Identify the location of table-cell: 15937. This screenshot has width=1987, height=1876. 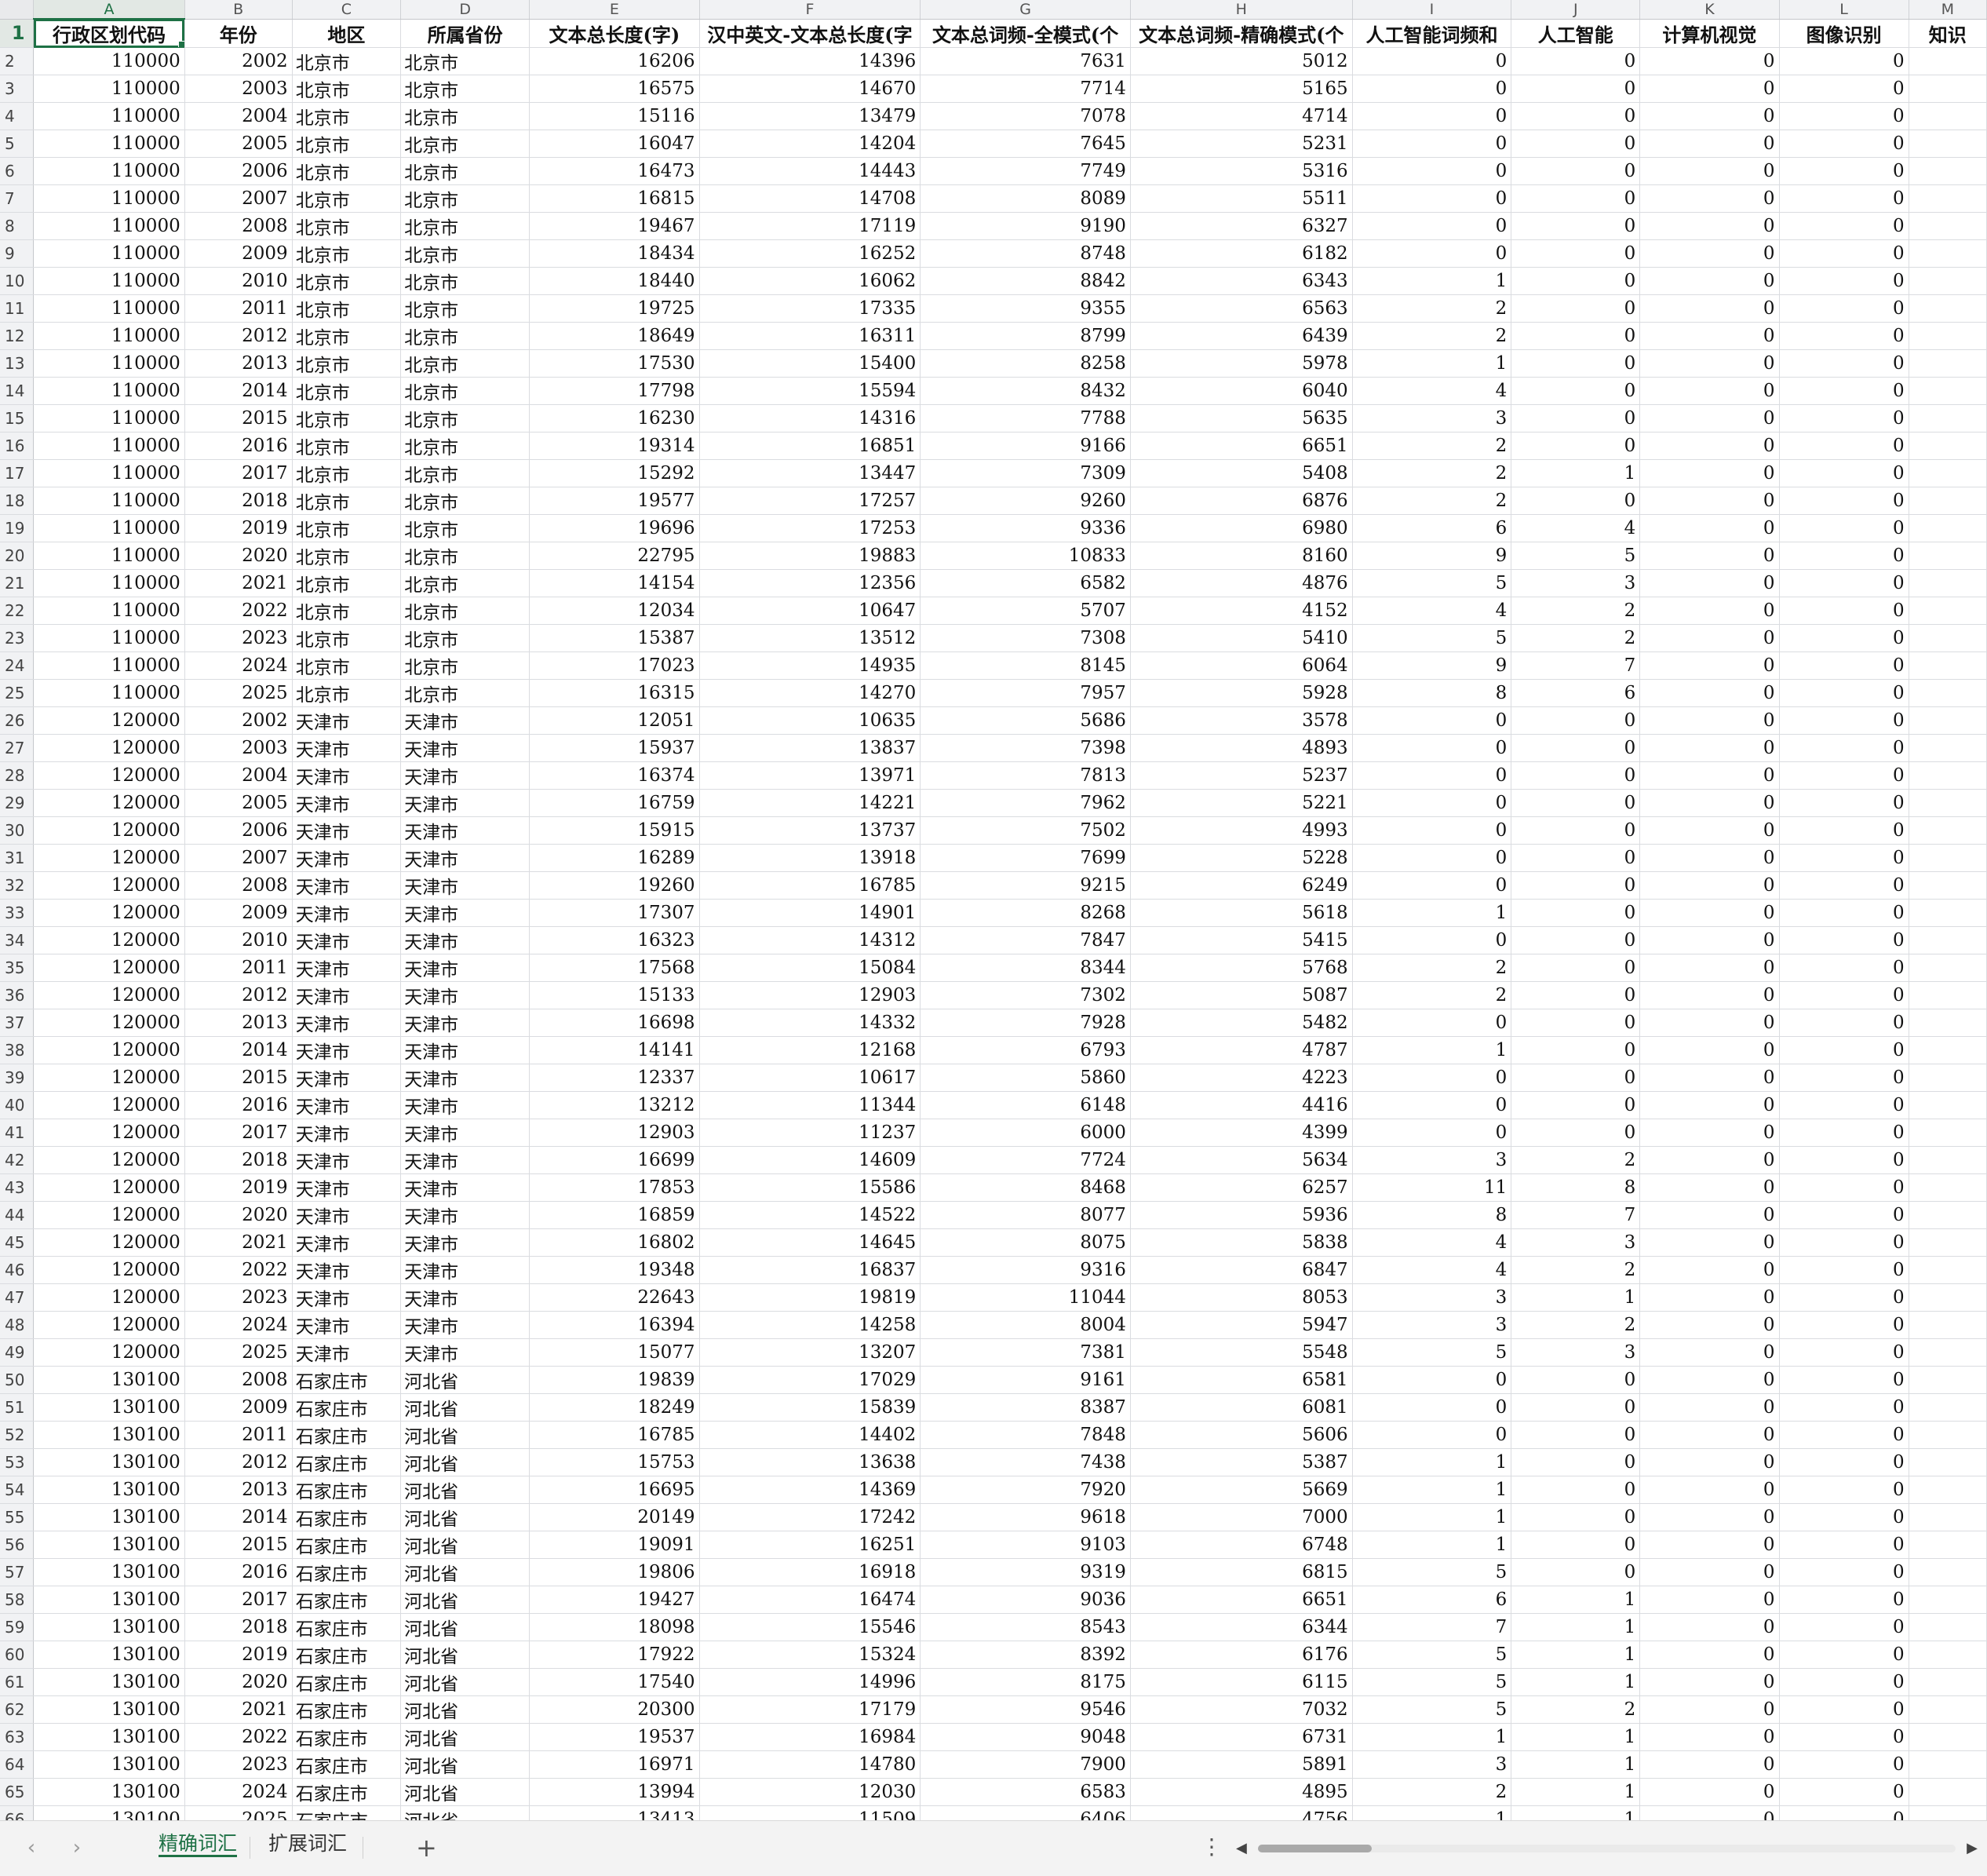
(614, 748).